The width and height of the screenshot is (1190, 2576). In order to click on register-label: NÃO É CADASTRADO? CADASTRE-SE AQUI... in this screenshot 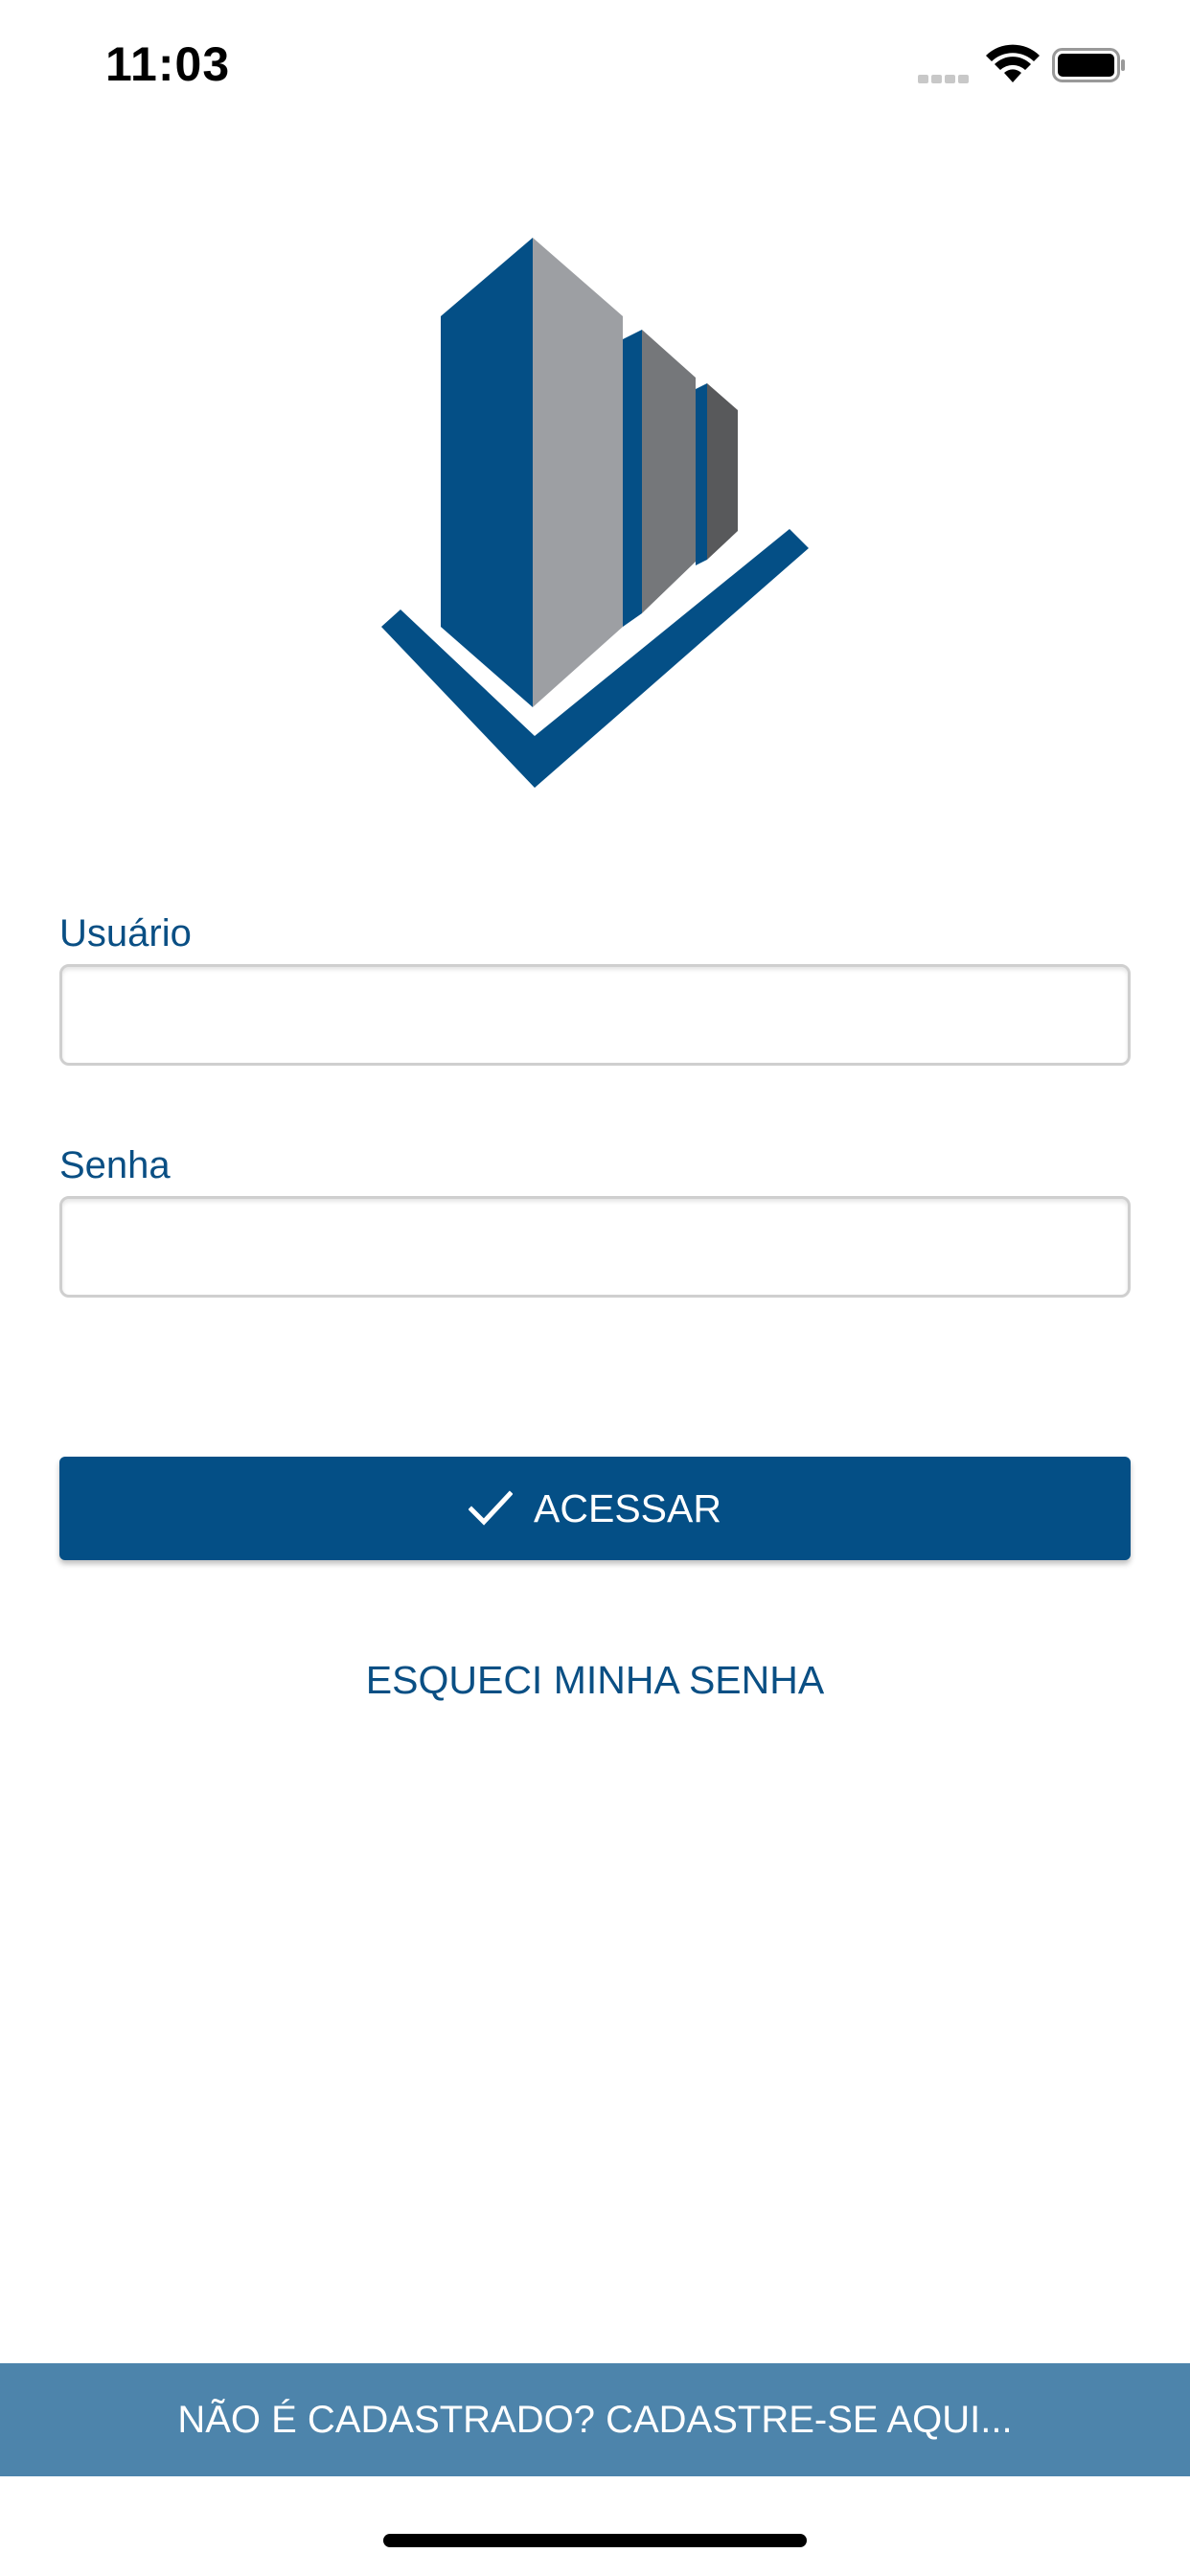, I will do `click(595, 2419)`.